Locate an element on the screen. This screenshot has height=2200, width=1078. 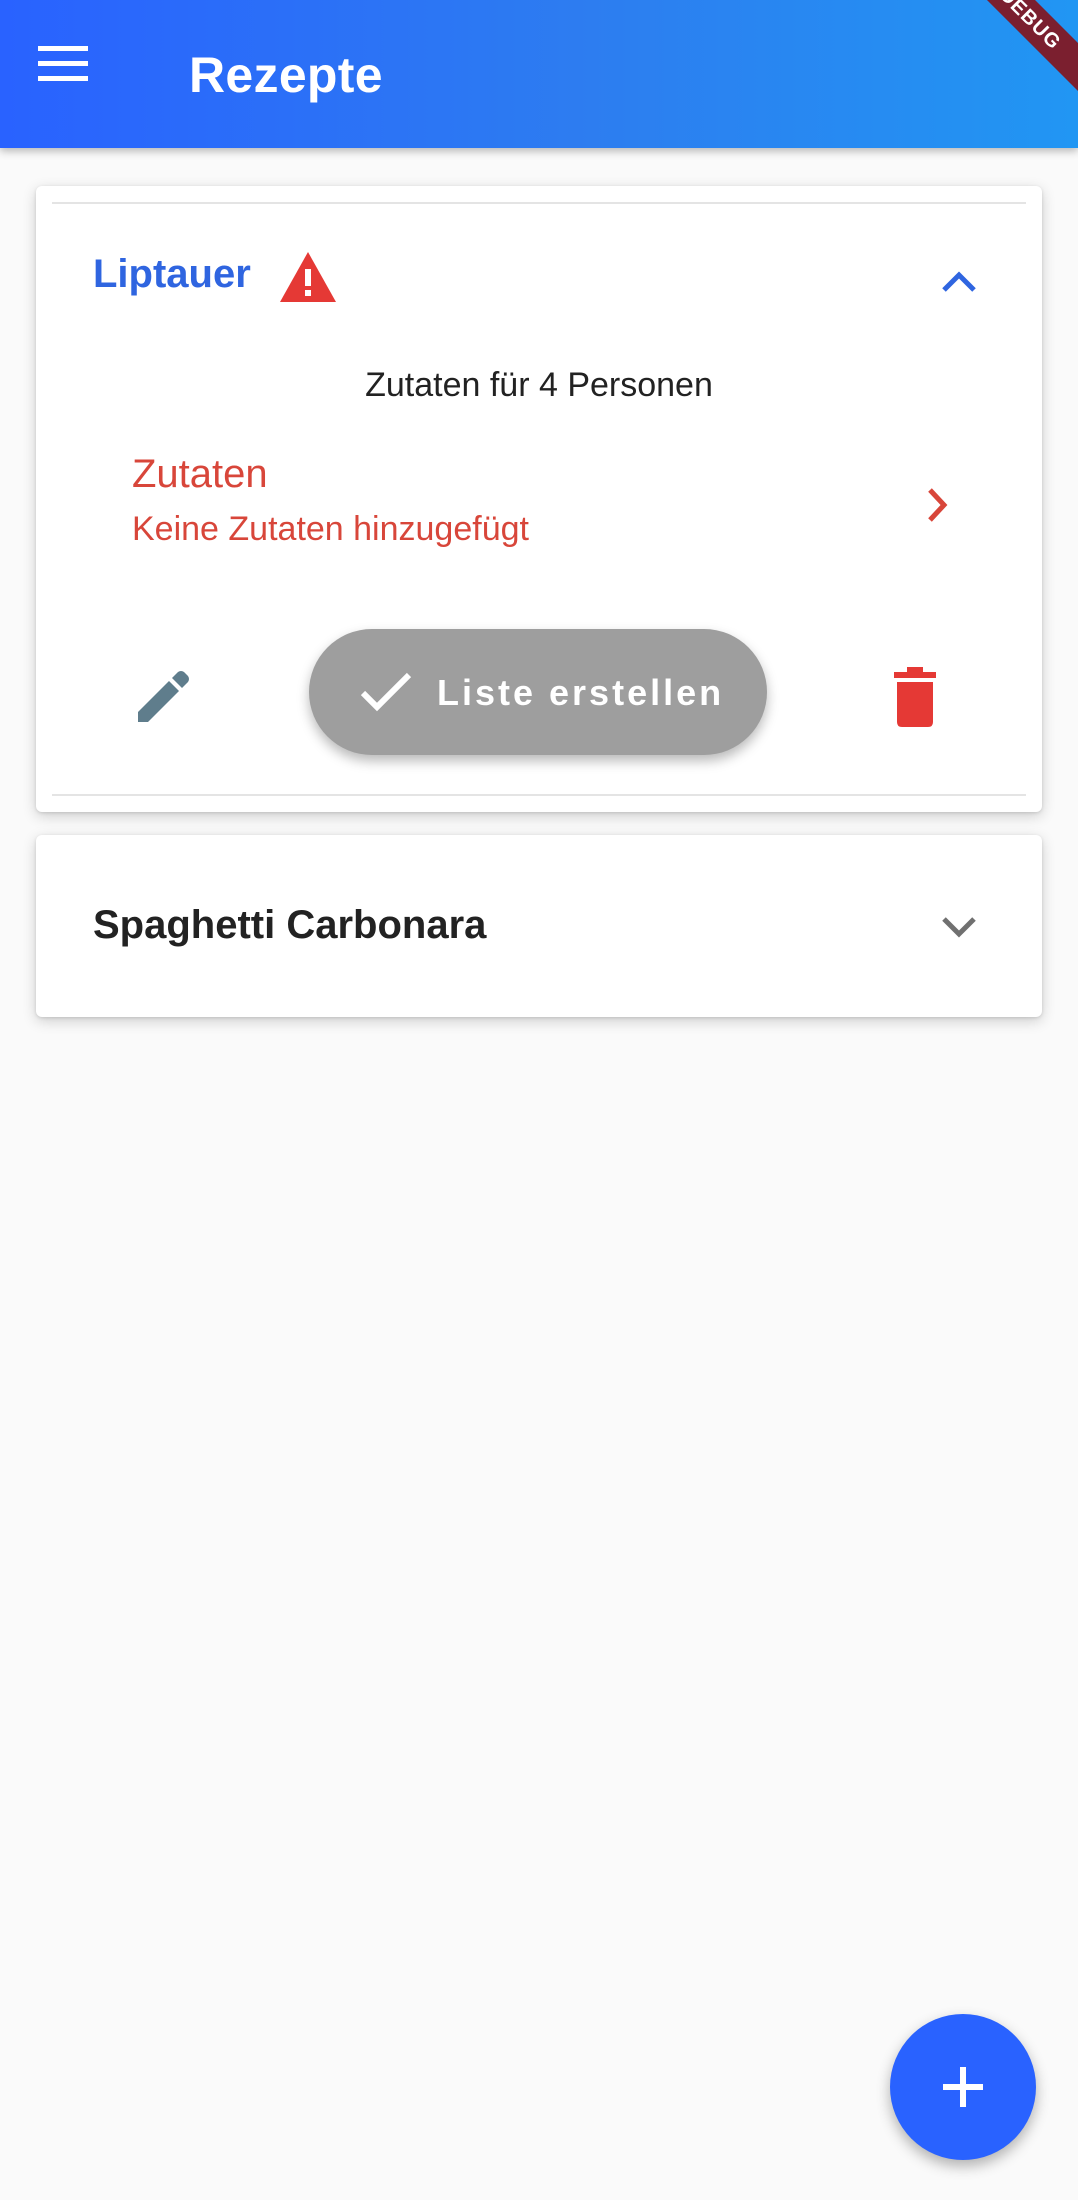
ingredients-subtitle: Keine Zutaten hinzugefügt is located at coordinates (330, 529).